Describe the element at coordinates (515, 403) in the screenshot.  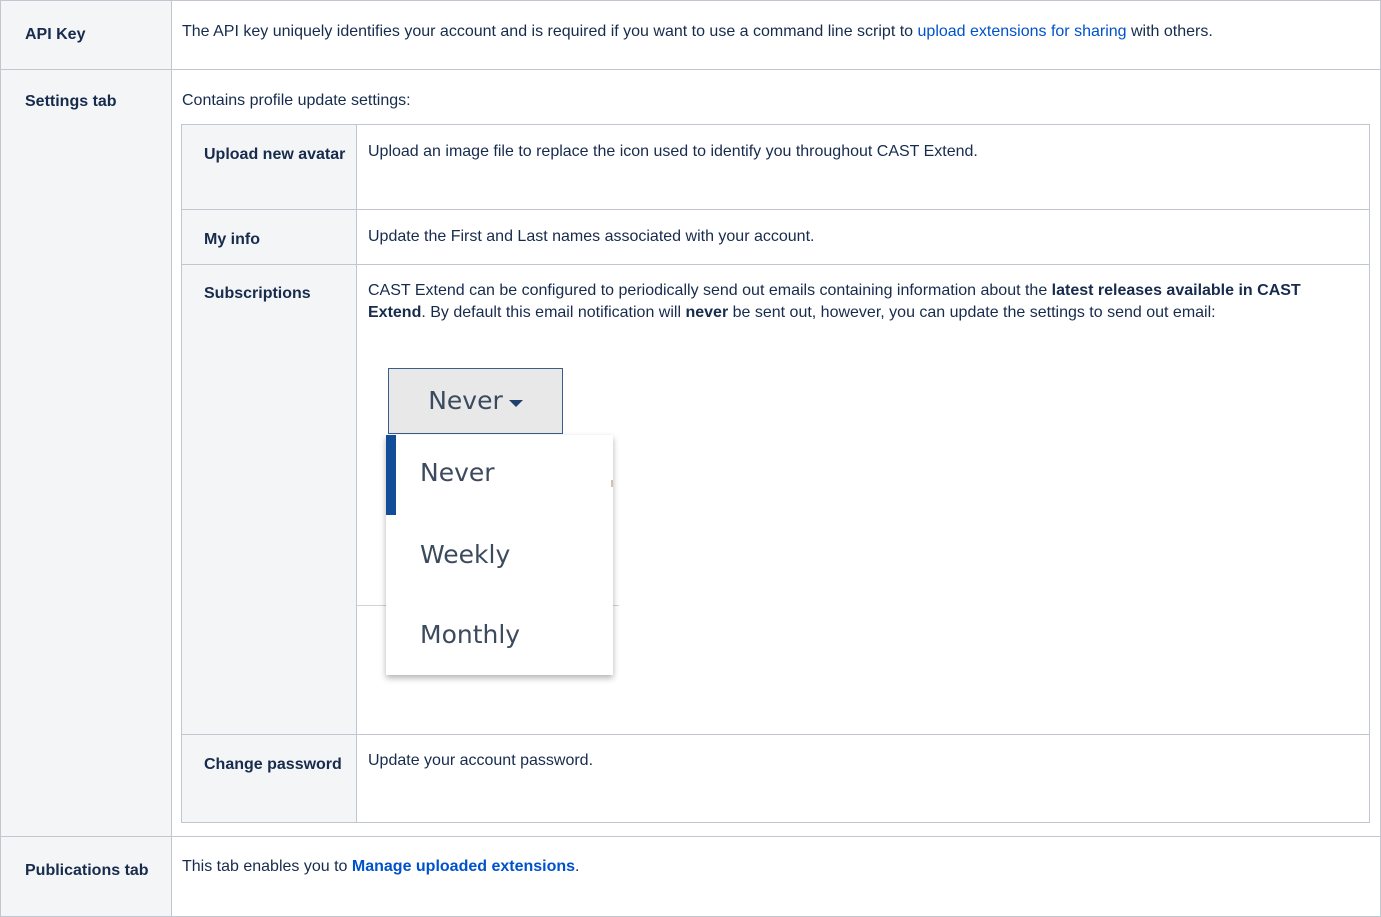
I see `caret-down-icon` at that location.